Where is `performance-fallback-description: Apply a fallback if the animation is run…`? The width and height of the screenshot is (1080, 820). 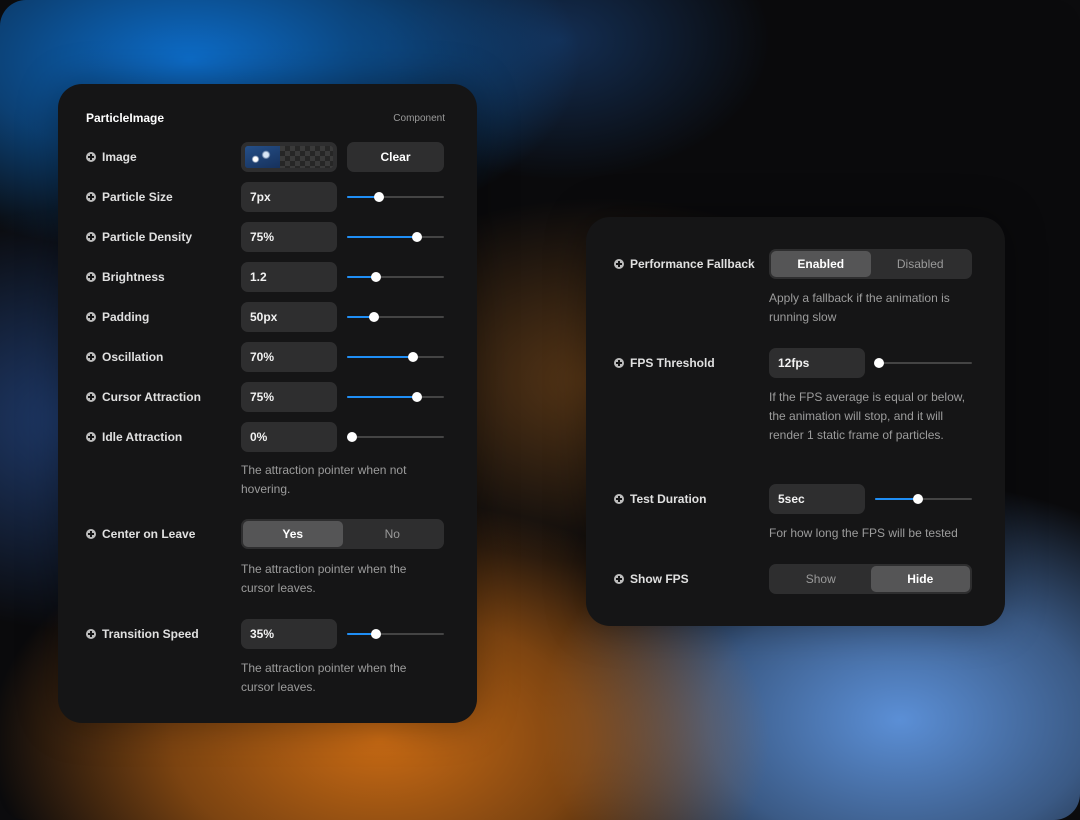 performance-fallback-description: Apply a fallback if the animation is run… is located at coordinates (859, 307).